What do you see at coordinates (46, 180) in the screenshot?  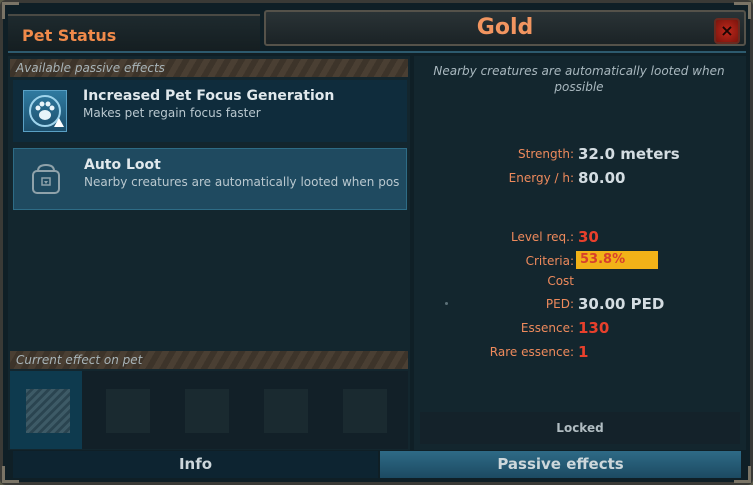 I see `loot-bag-icon` at bounding box center [46, 180].